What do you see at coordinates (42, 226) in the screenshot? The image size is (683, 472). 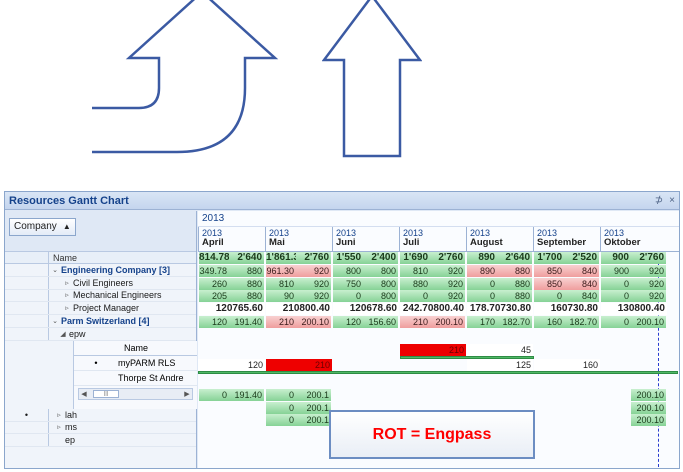 I see `group-by-company-button: Company ▲` at bounding box center [42, 226].